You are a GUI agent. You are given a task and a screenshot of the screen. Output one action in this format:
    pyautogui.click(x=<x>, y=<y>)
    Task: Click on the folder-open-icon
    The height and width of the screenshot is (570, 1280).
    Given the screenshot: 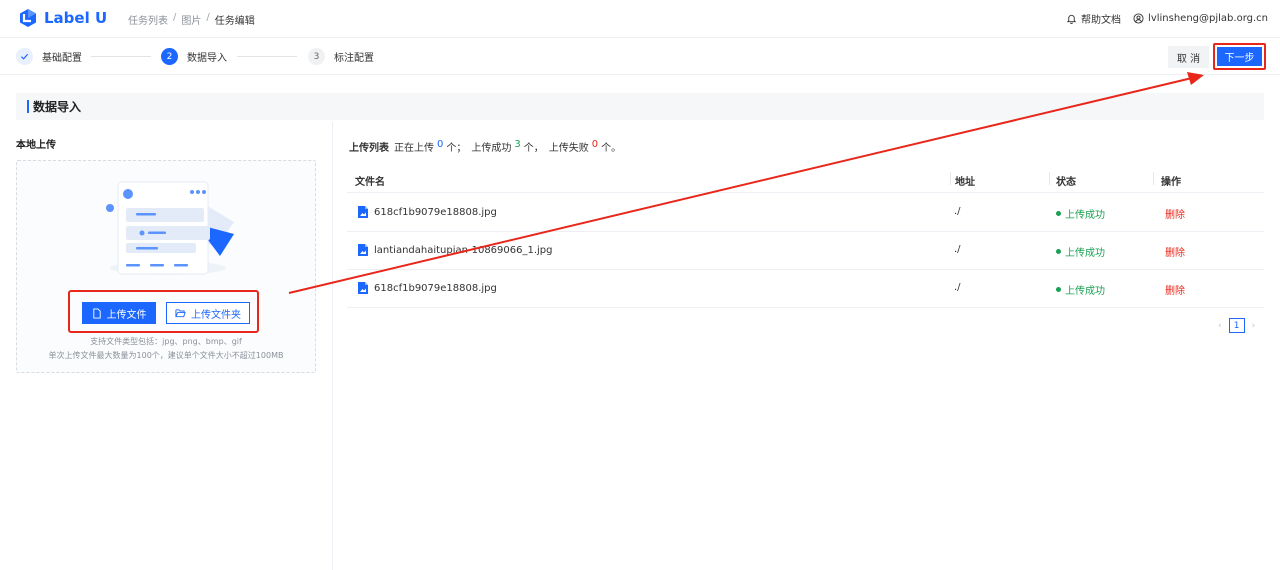 What is the action you would take?
    pyautogui.click(x=180, y=313)
    